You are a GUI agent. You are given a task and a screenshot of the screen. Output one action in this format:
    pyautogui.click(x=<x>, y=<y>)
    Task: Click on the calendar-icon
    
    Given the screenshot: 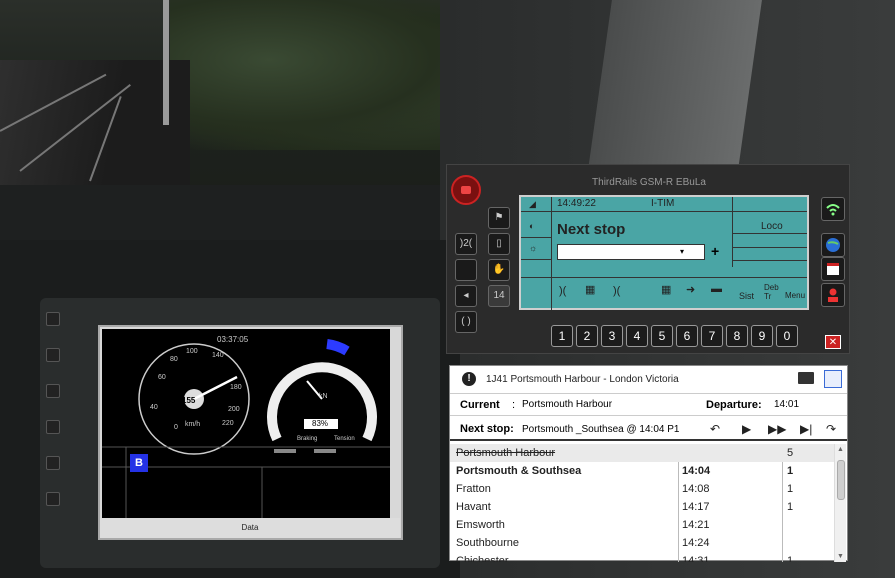 What is the action you would take?
    pyautogui.click(x=833, y=269)
    